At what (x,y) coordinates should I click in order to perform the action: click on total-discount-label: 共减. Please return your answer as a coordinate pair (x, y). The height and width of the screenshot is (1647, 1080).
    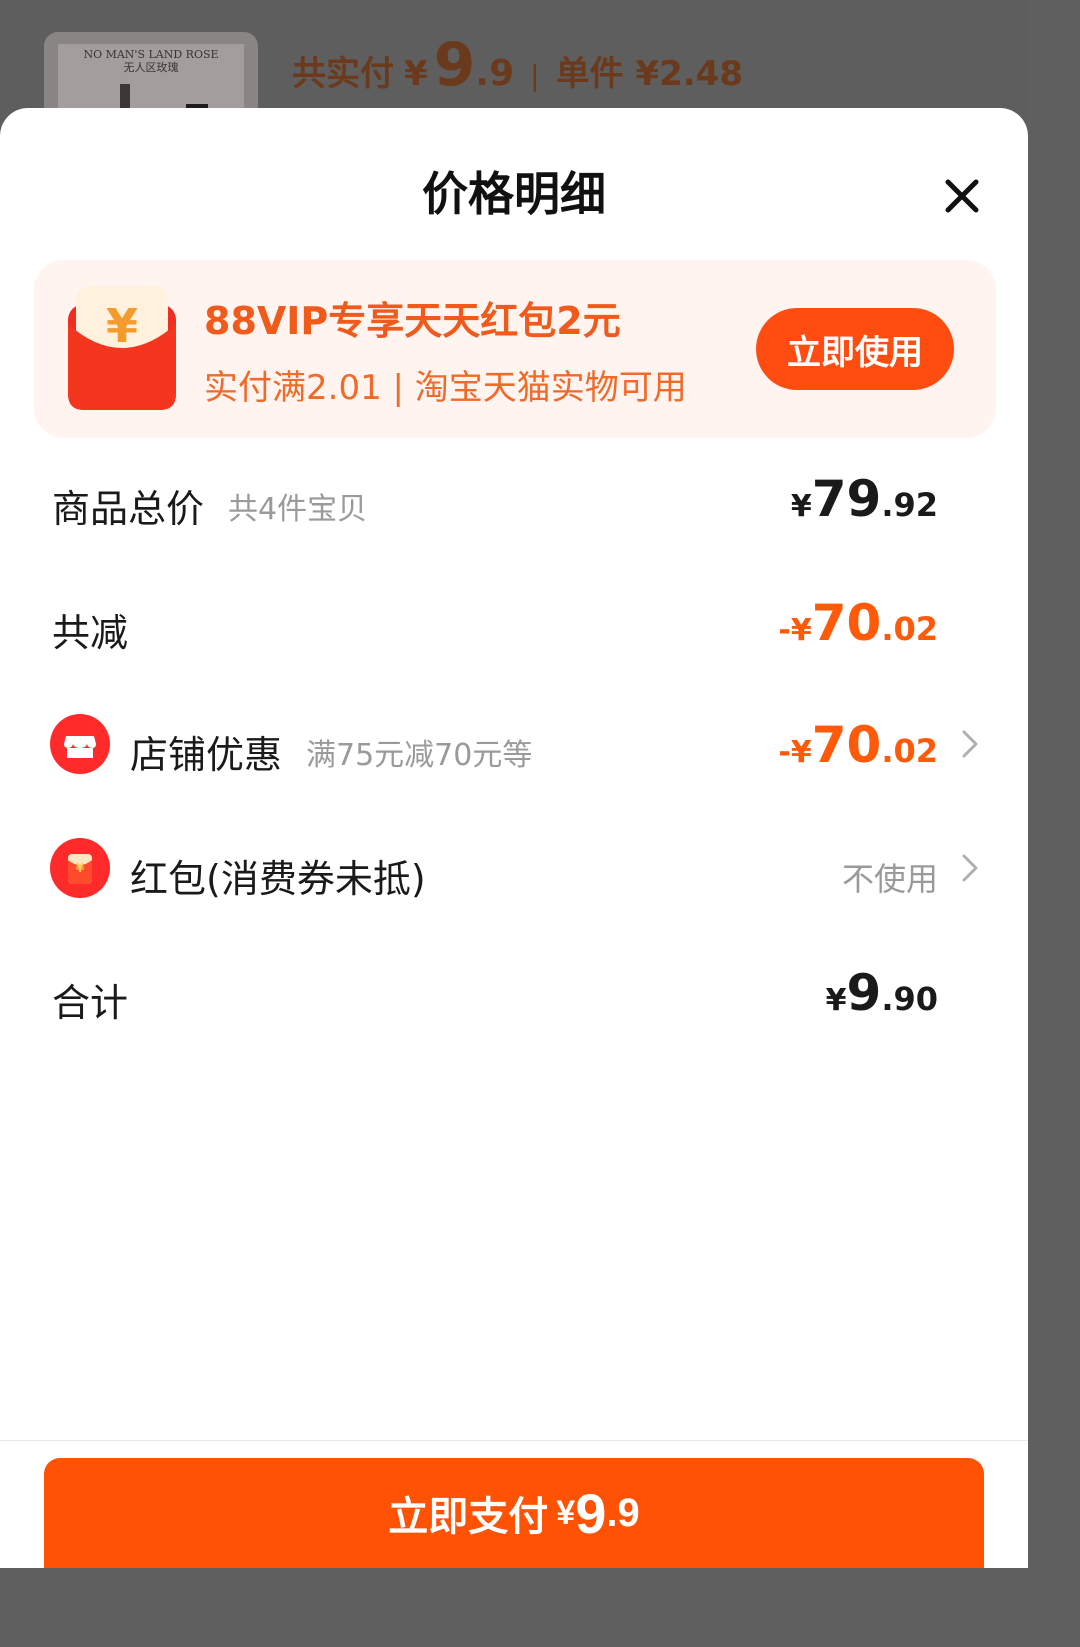
    Looking at the image, I should click on (90, 633).